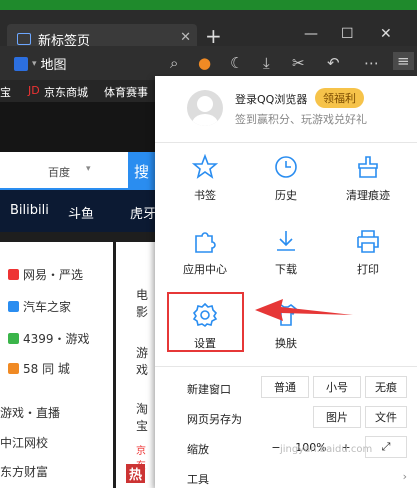  Describe the element at coordinates (205, 315) in the screenshot. I see `gear-icon` at that location.